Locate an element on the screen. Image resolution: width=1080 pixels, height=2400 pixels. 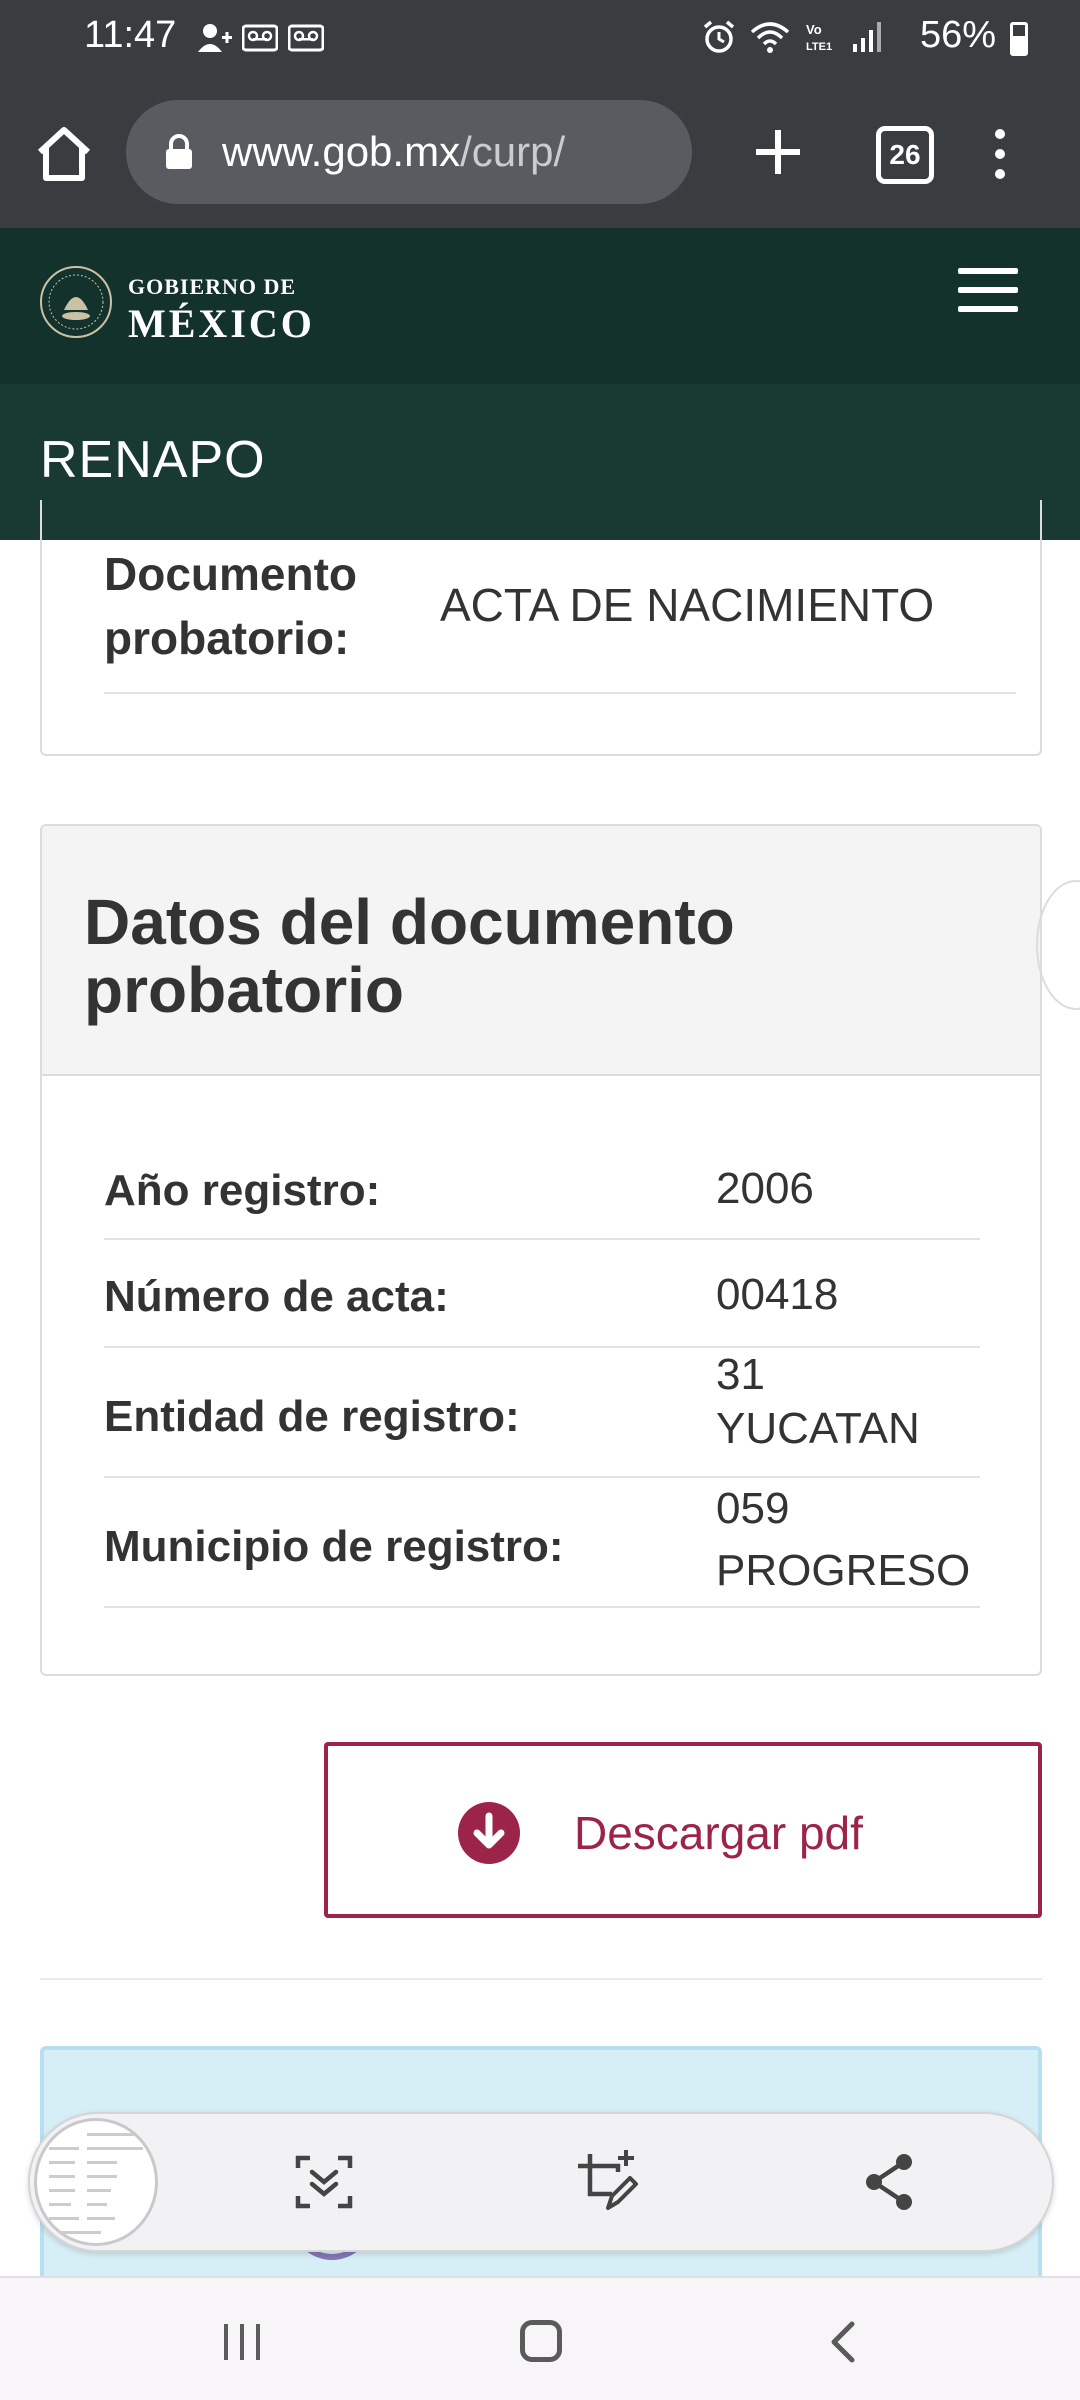
nav-home-icon is located at coordinates (541, 2341).